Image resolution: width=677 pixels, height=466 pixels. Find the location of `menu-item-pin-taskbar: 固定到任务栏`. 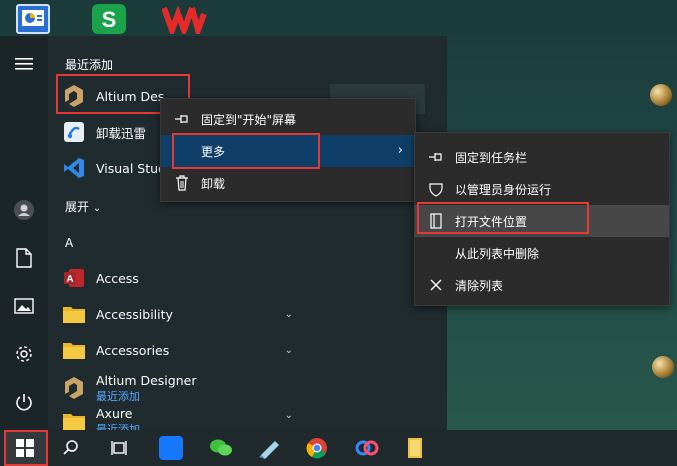

menu-item-pin-taskbar: 固定到任务栏 is located at coordinates (542, 157).